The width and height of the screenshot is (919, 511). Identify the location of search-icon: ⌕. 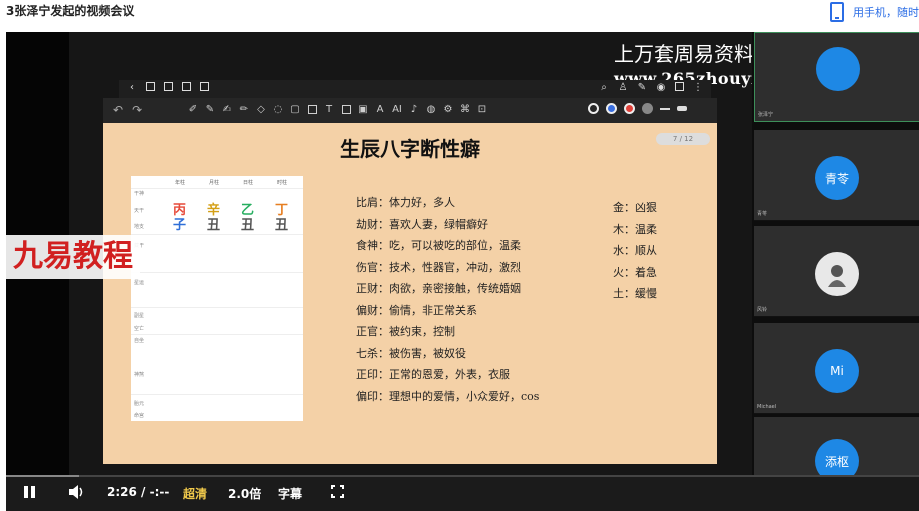
(604, 88).